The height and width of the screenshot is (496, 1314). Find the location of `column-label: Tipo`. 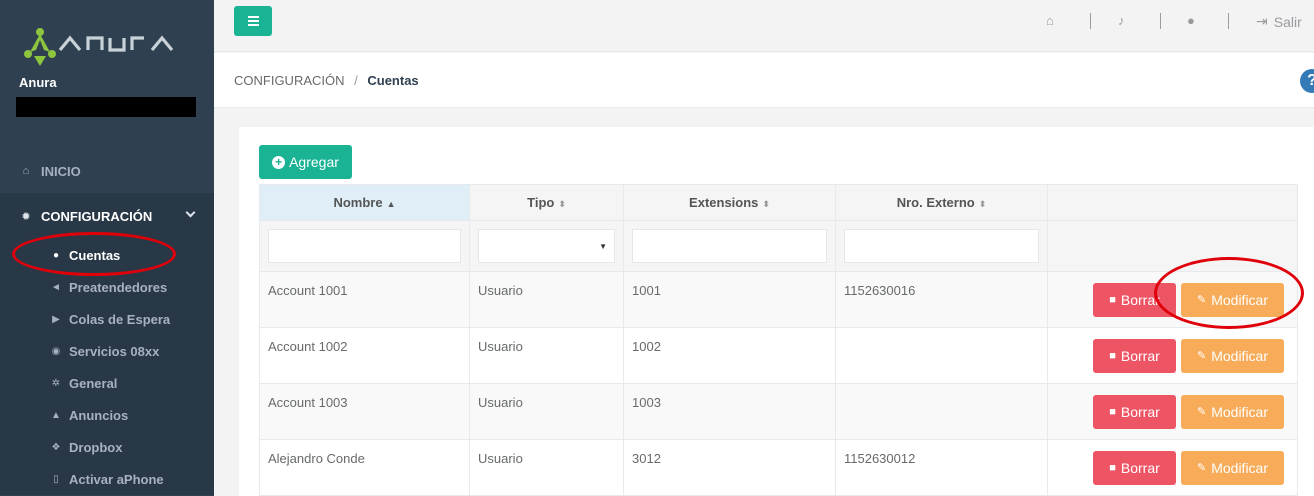

column-label: Tipo is located at coordinates (541, 202).